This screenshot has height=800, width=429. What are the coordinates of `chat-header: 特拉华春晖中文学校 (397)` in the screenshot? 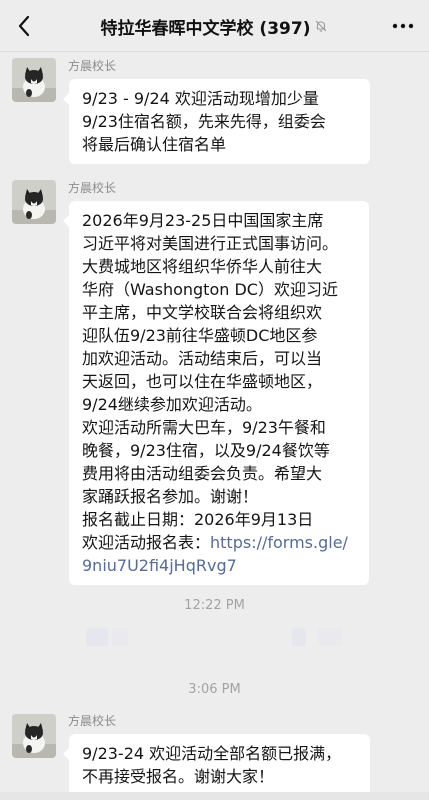 It's located at (214, 26).